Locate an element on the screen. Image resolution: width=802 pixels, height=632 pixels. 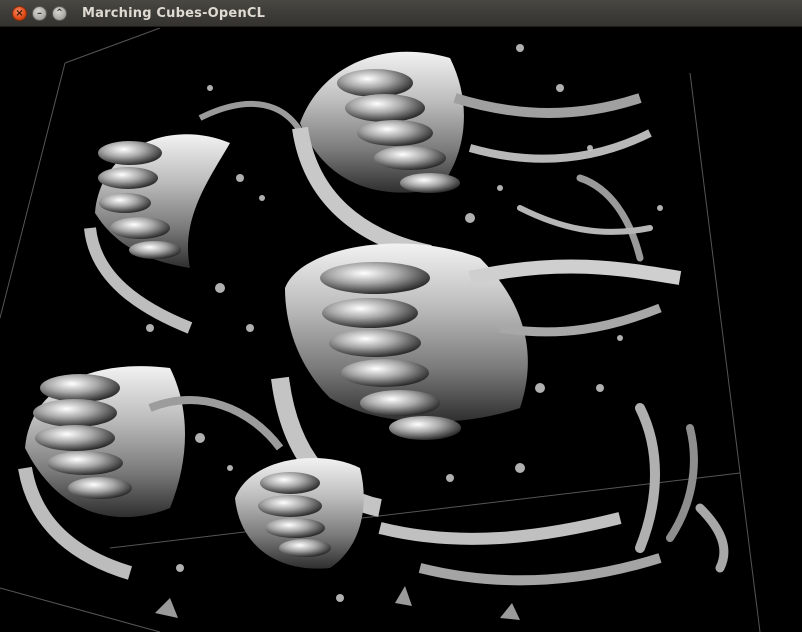
window-controls: × – ⌃ is located at coordinates (39, 13).